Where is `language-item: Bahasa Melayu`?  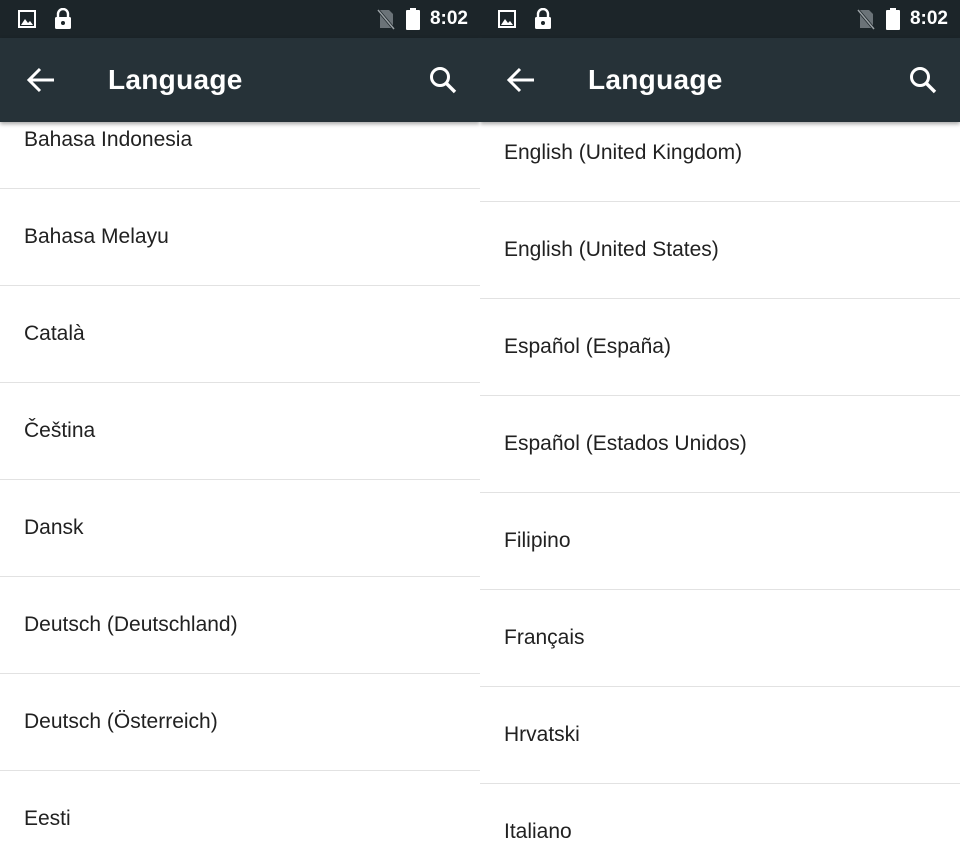 language-item: Bahasa Melayu is located at coordinates (240, 237).